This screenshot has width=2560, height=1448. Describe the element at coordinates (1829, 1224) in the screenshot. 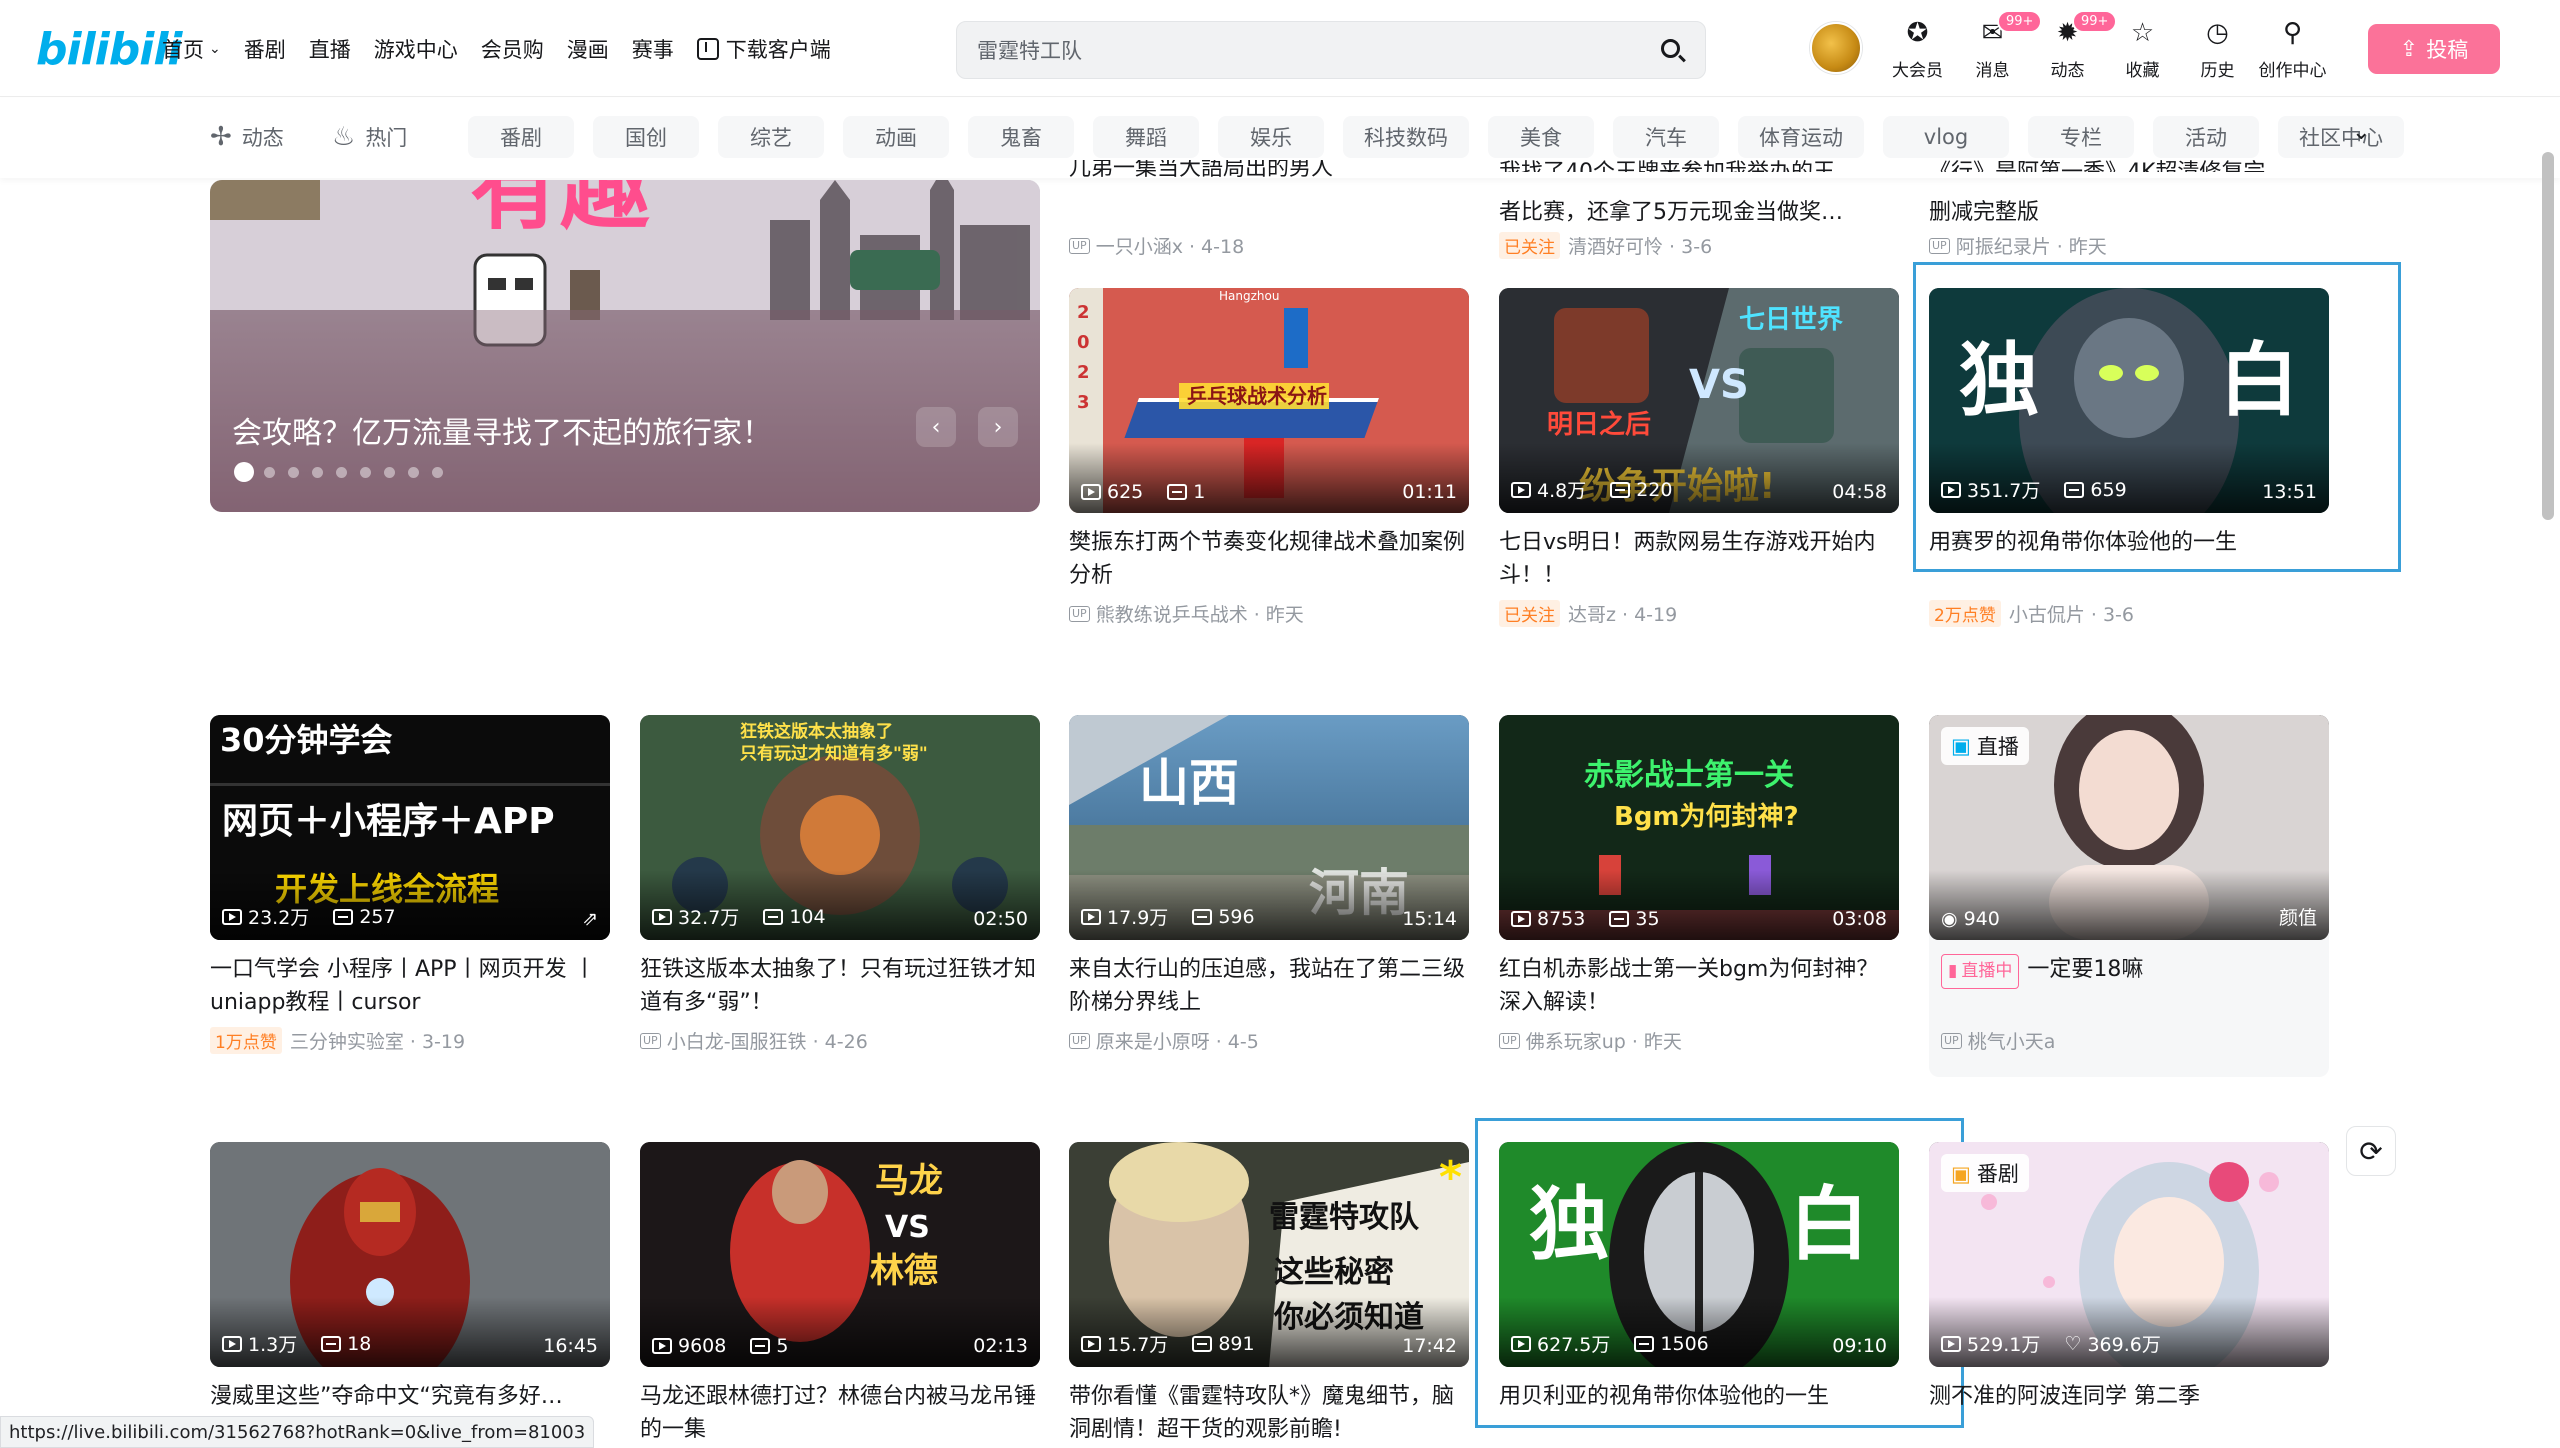

I see `svg-text: 白` at that location.